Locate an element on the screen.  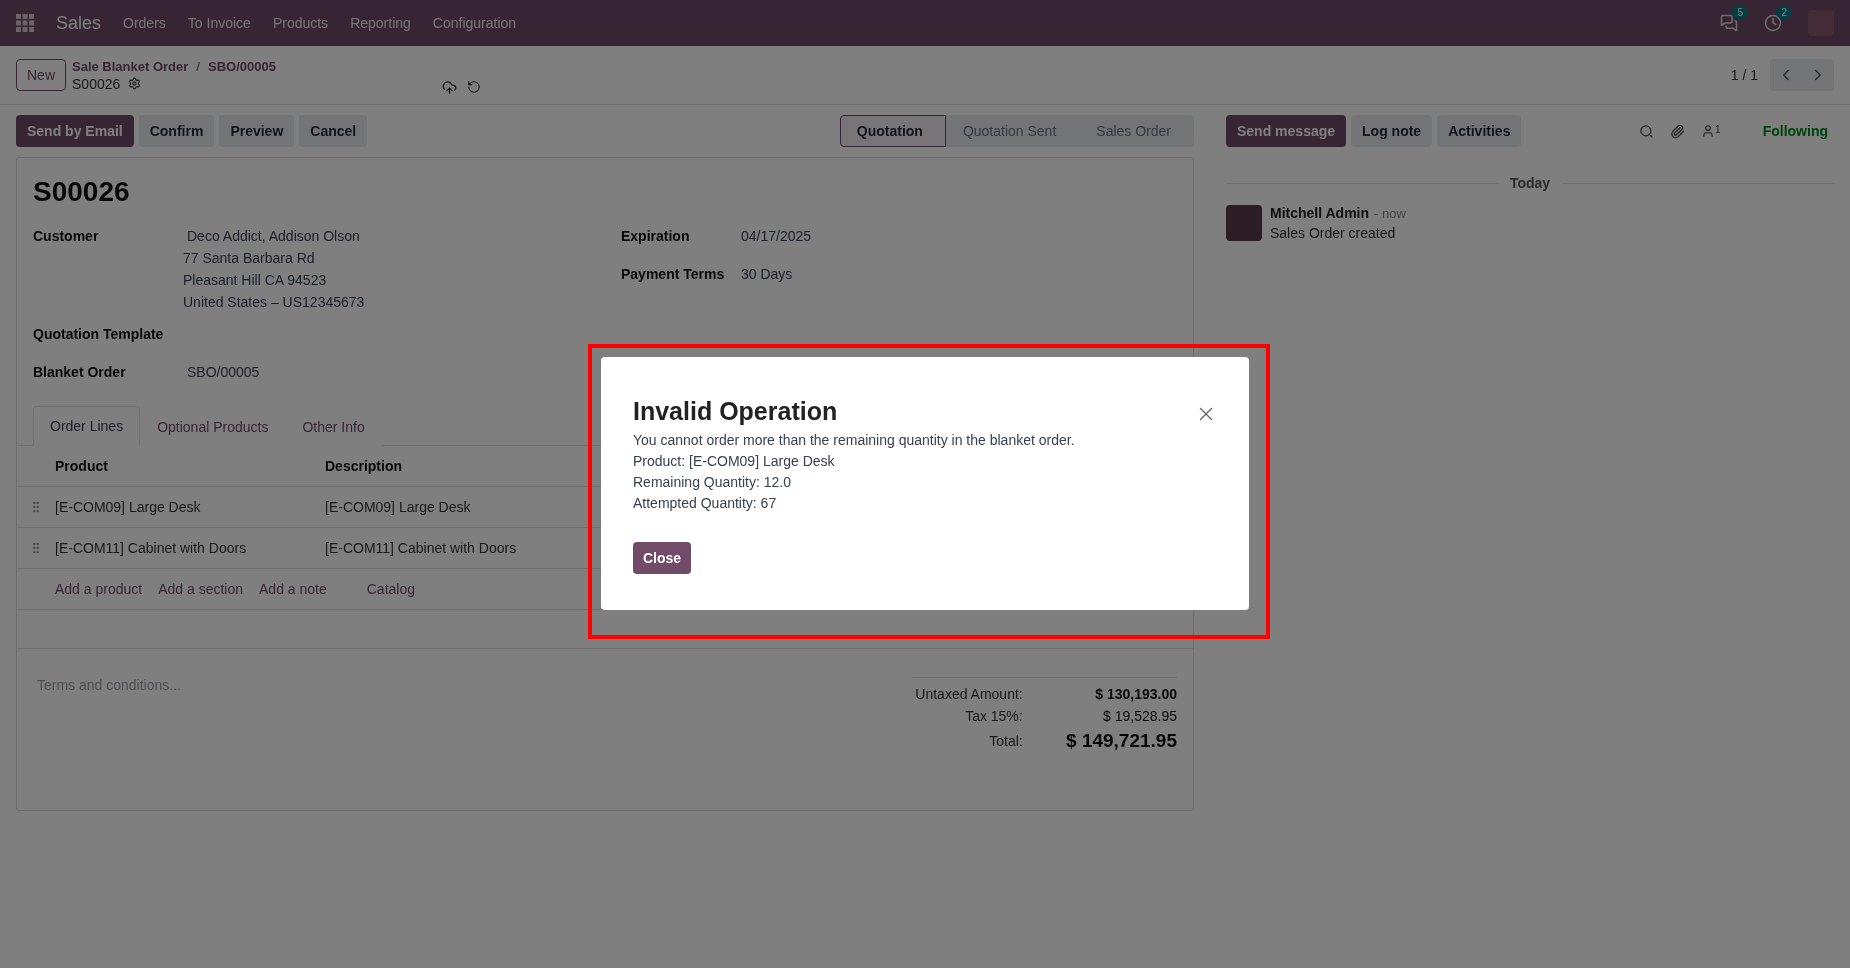
dialog-message: Remaining Quantity: 12.0 is located at coordinates (712, 482).